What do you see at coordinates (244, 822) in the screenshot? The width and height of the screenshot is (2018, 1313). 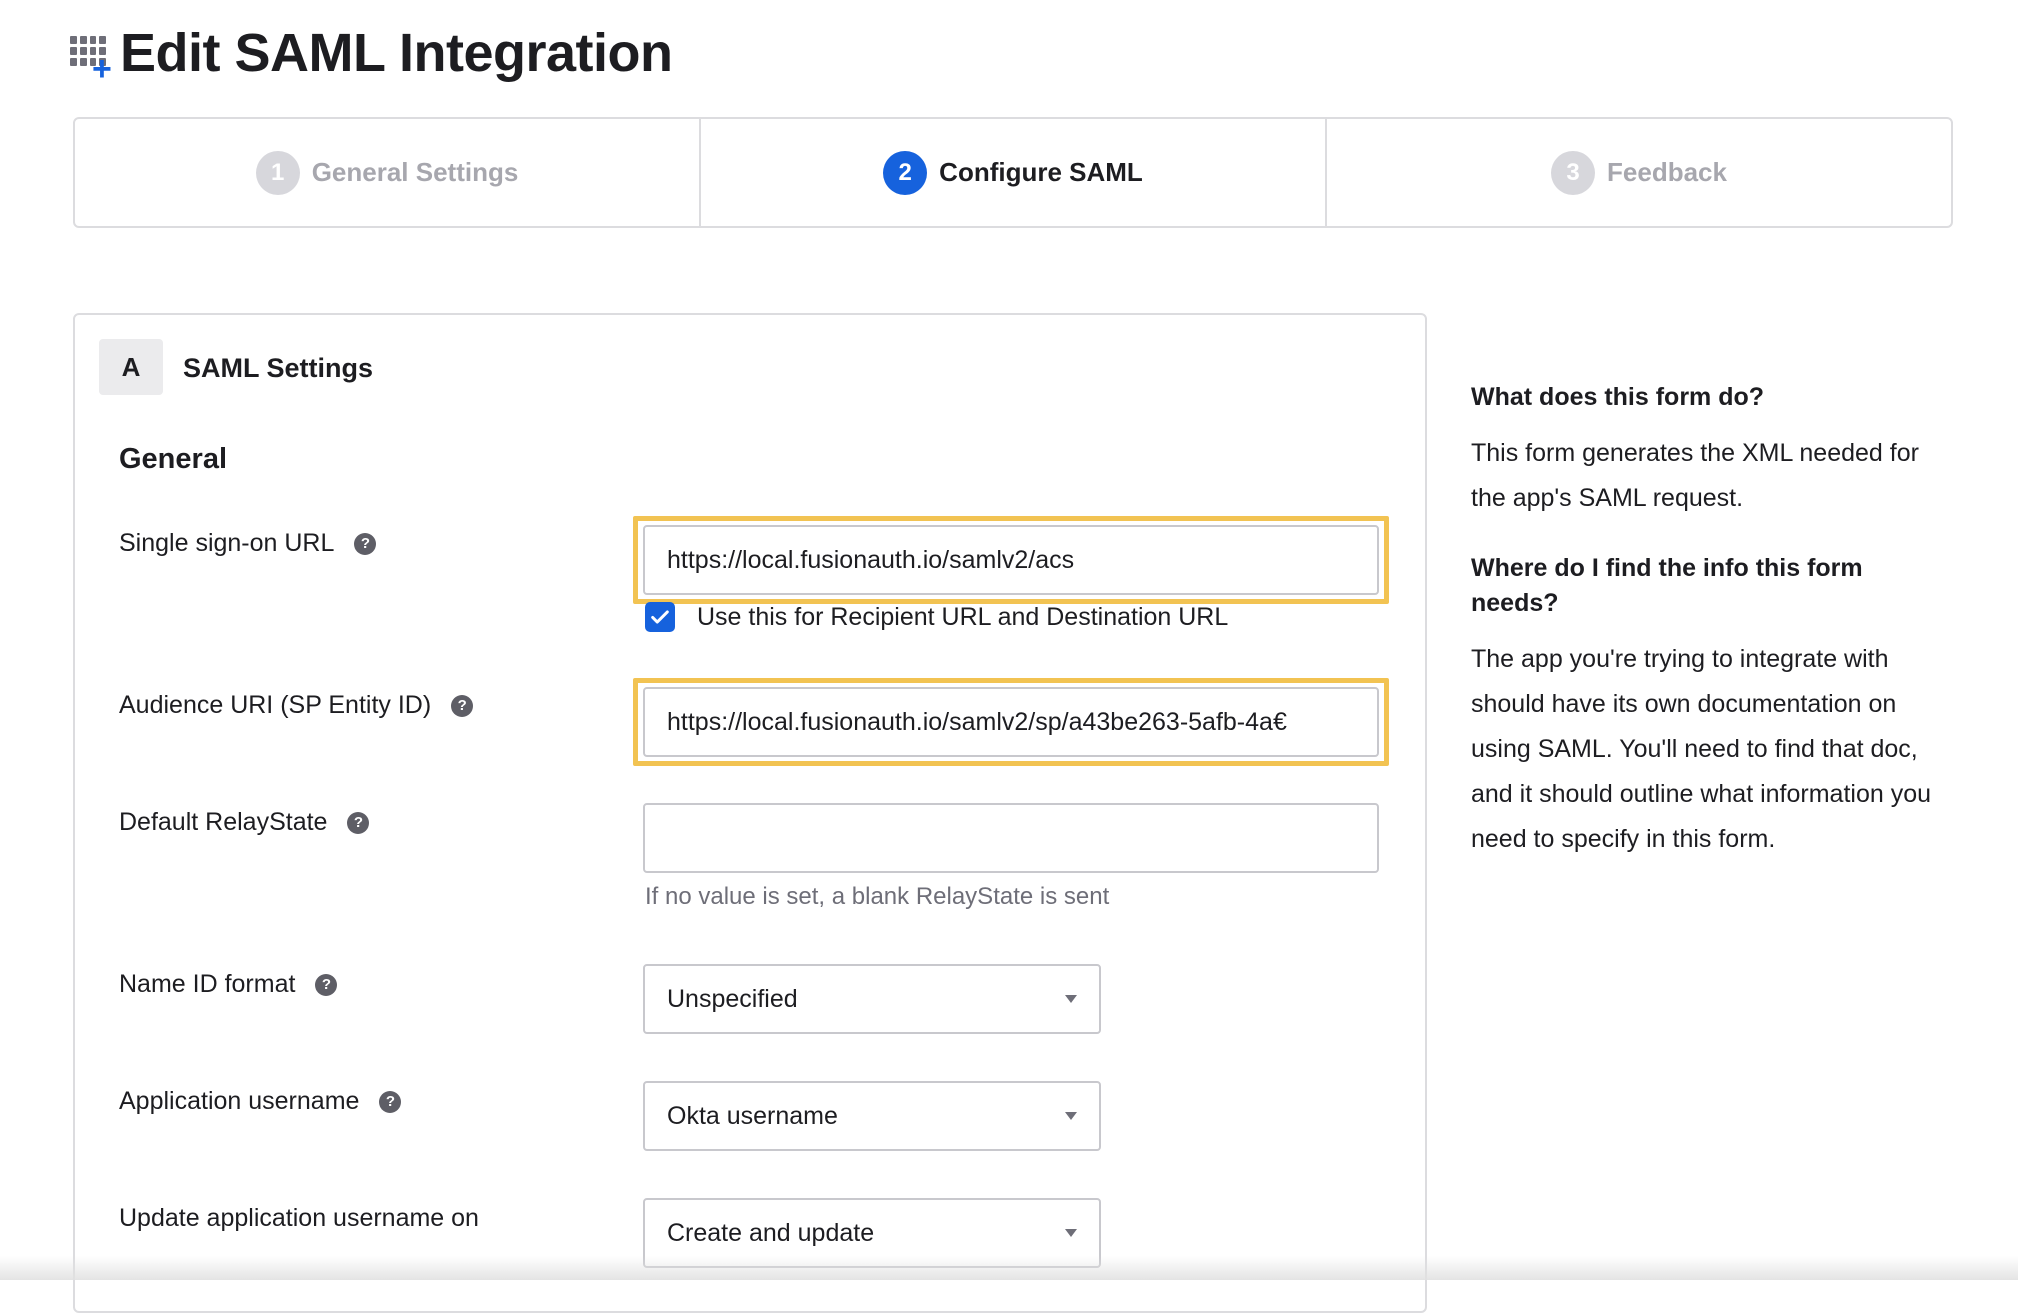 I see `relay-state-label: Default RelayState ?` at bounding box center [244, 822].